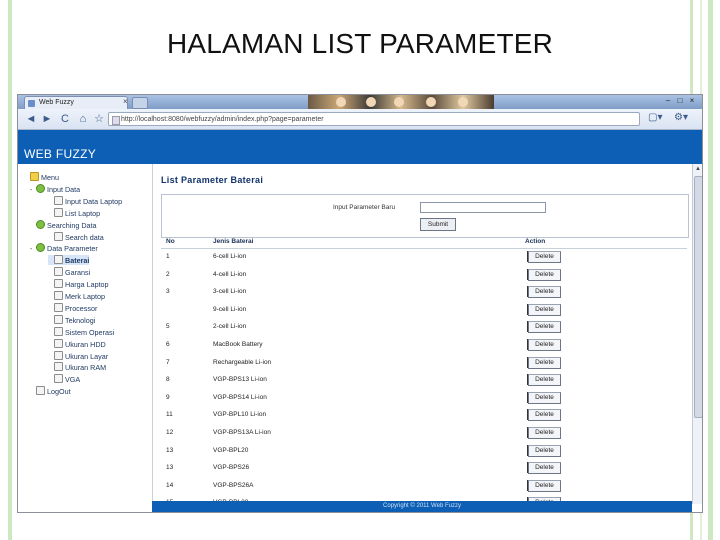 This screenshot has height=540, width=720. What do you see at coordinates (125, 102) in the screenshot?
I see `tab-close-icon: ×` at bounding box center [125, 102].